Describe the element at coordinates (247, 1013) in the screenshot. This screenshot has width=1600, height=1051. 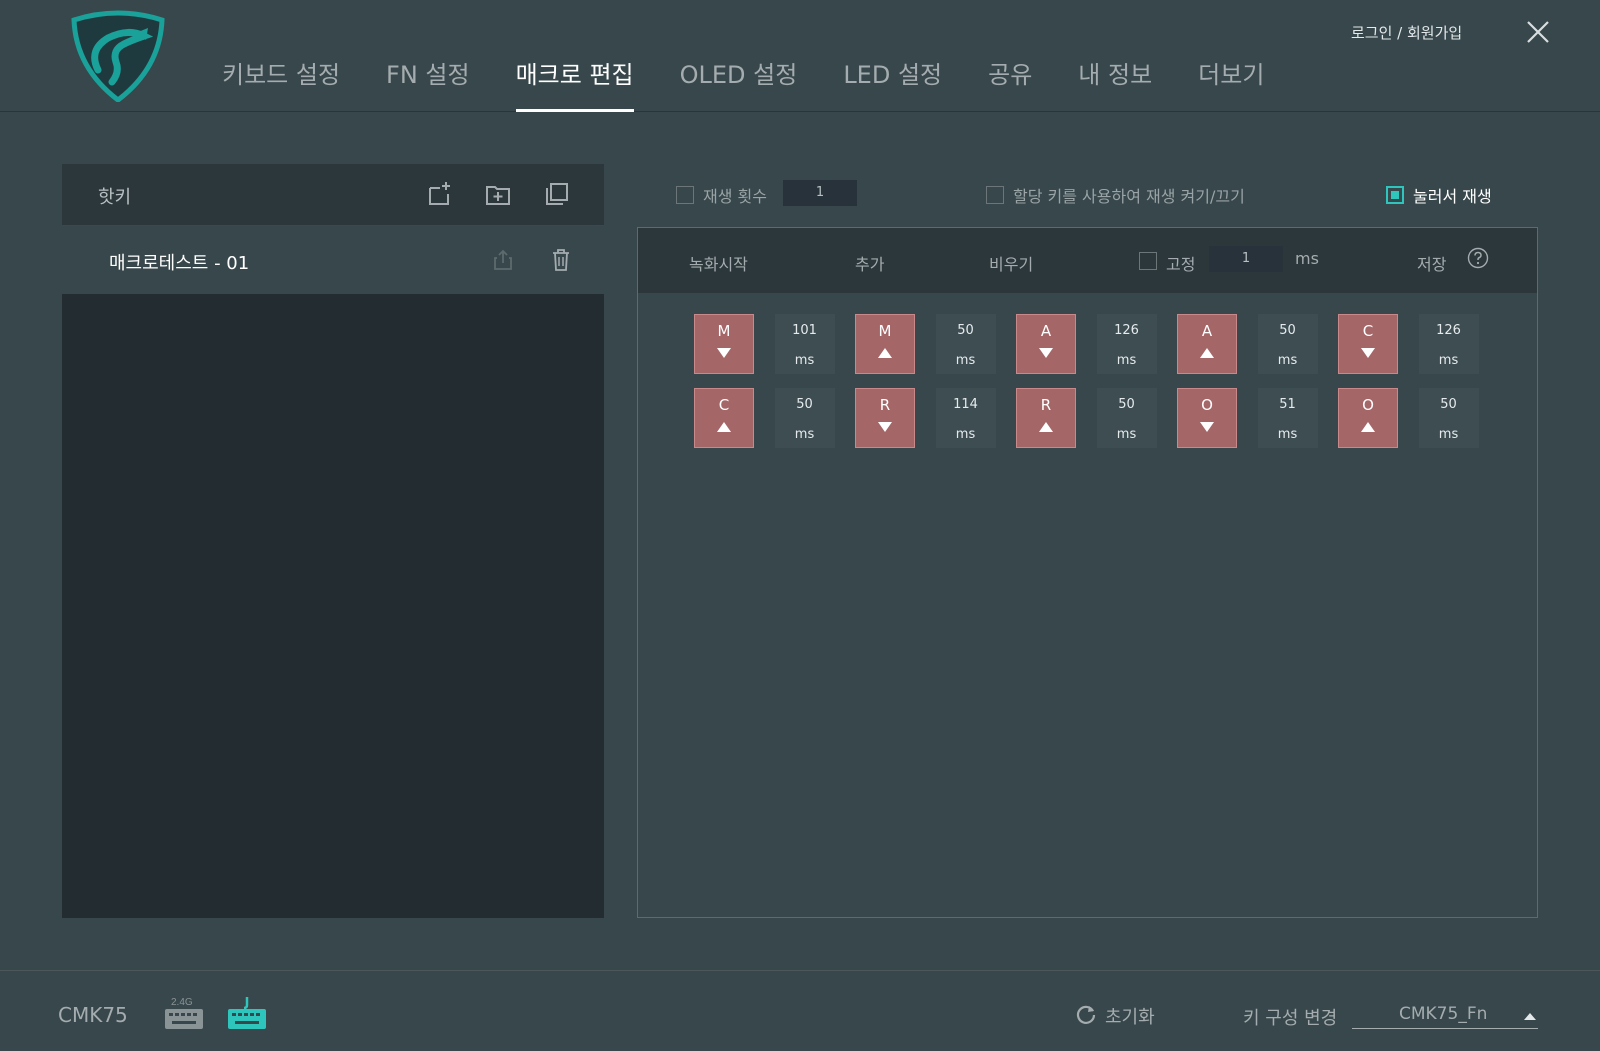
I see `wired-keyboard-icon` at that location.